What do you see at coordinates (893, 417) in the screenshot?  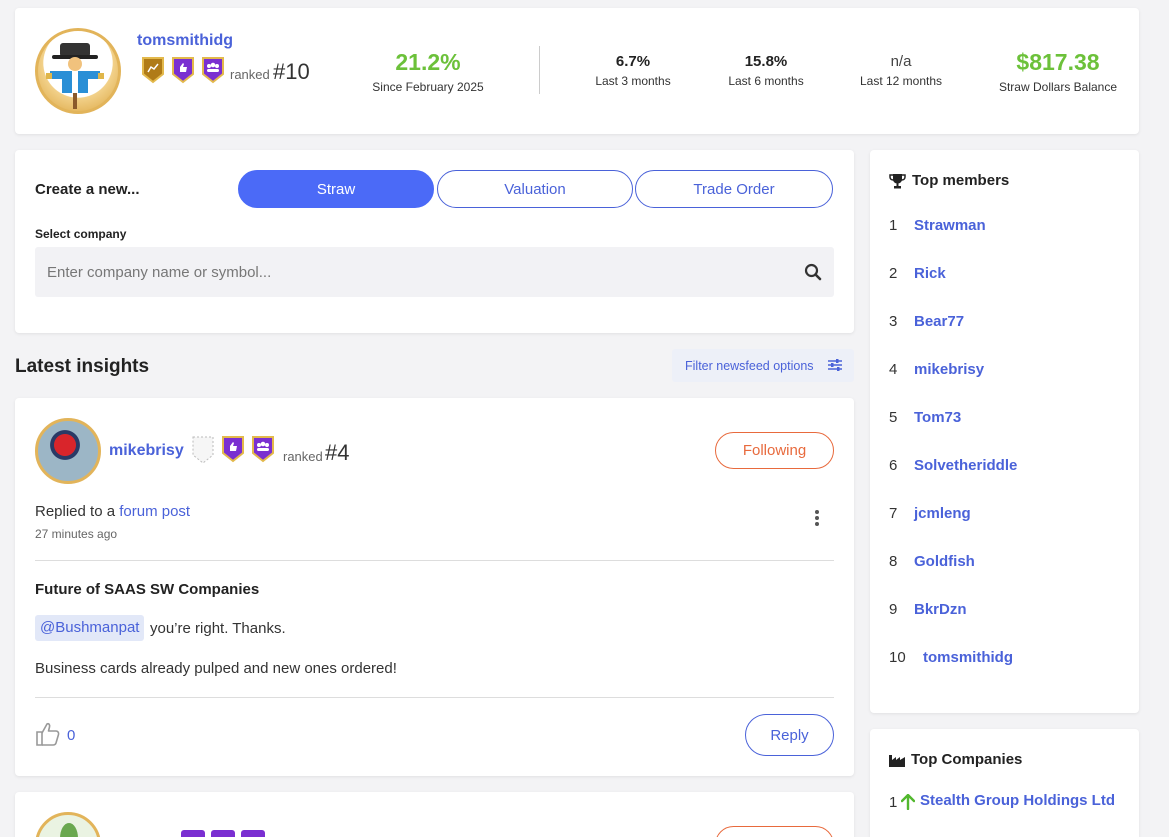 I see `member-rank: 5` at bounding box center [893, 417].